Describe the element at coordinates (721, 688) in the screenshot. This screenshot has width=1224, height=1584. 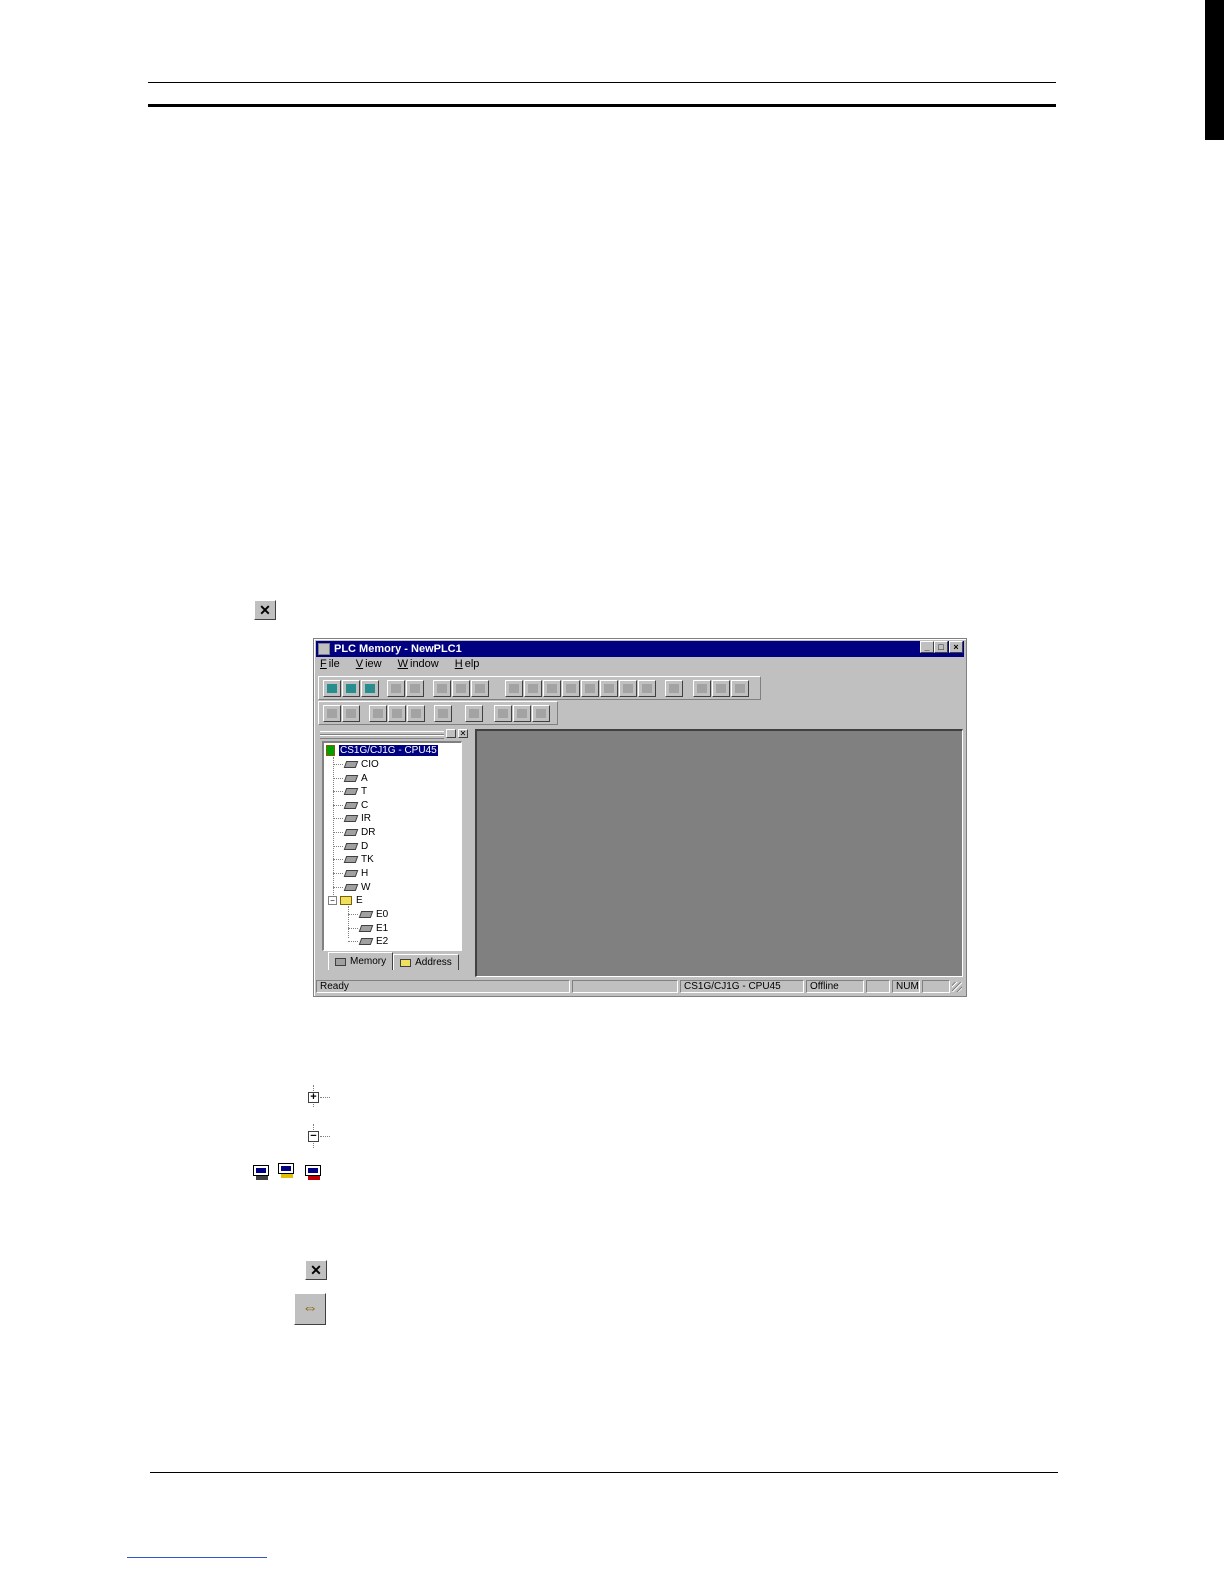
I see `replace-button` at that location.